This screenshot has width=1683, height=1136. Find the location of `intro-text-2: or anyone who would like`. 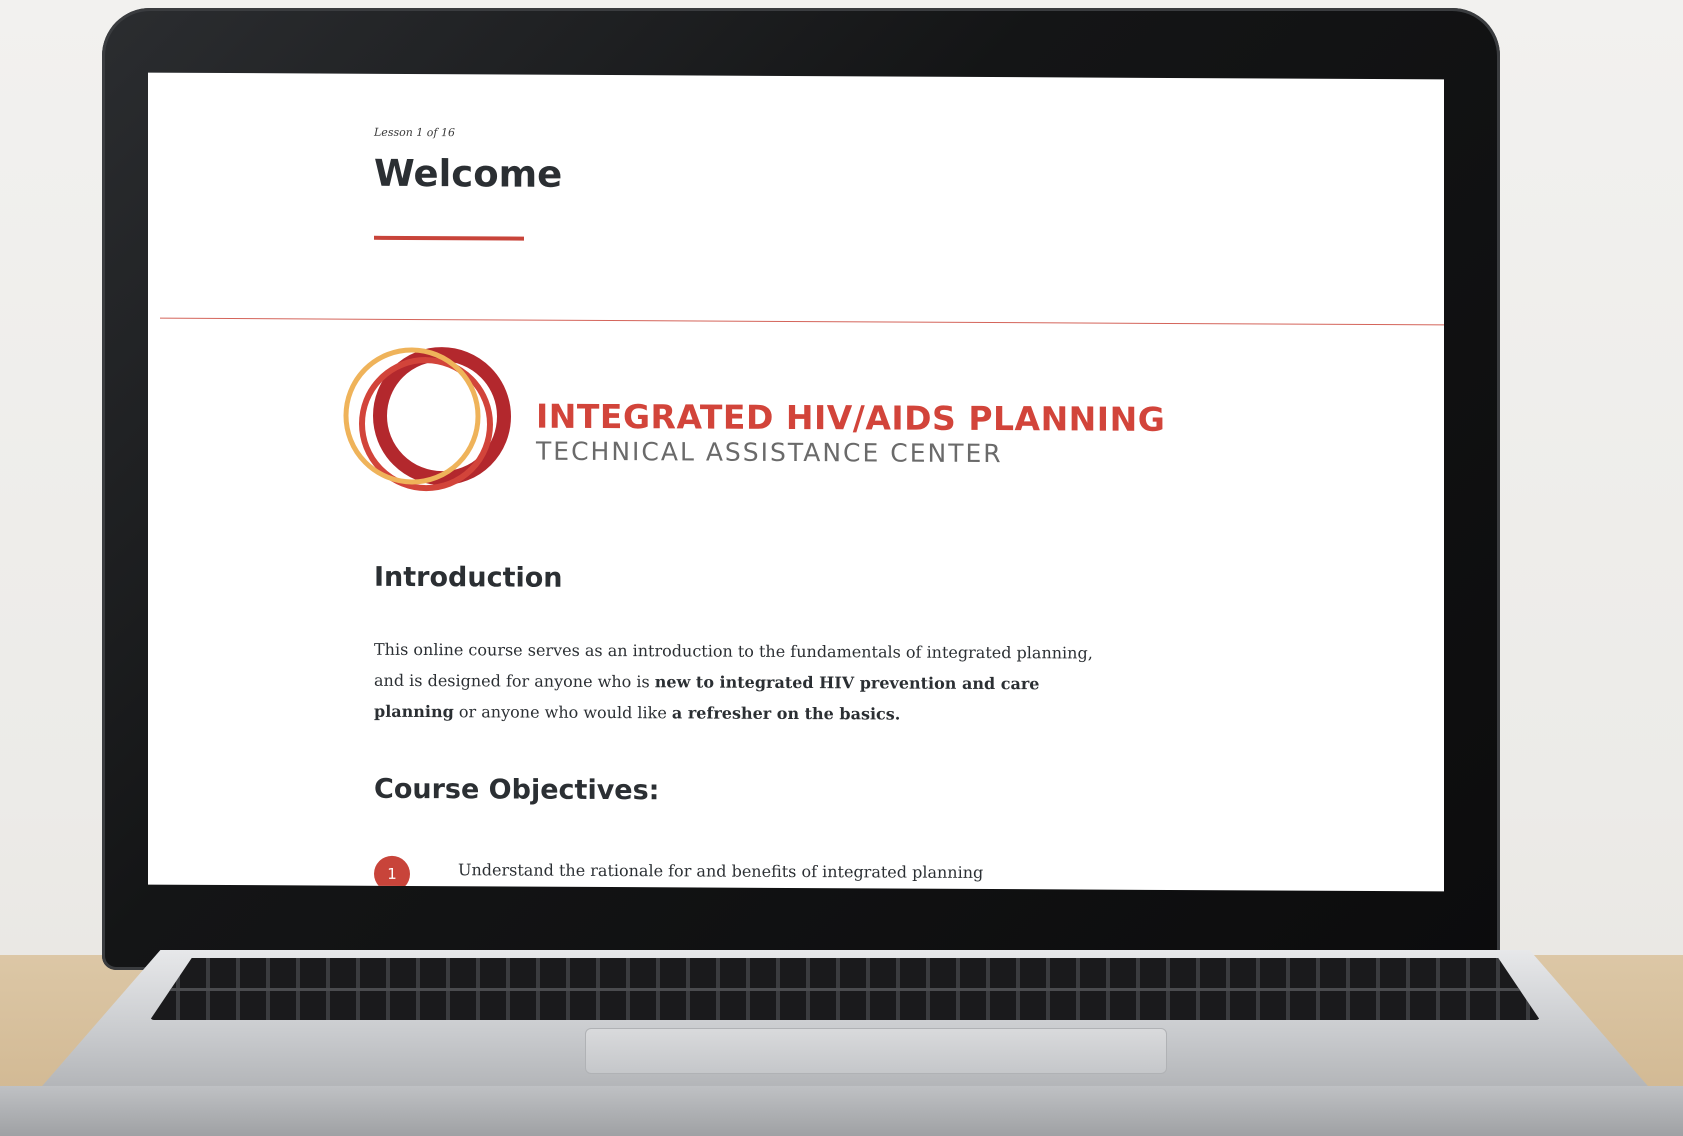

intro-text-2: or anyone who would like is located at coordinates (562, 712).